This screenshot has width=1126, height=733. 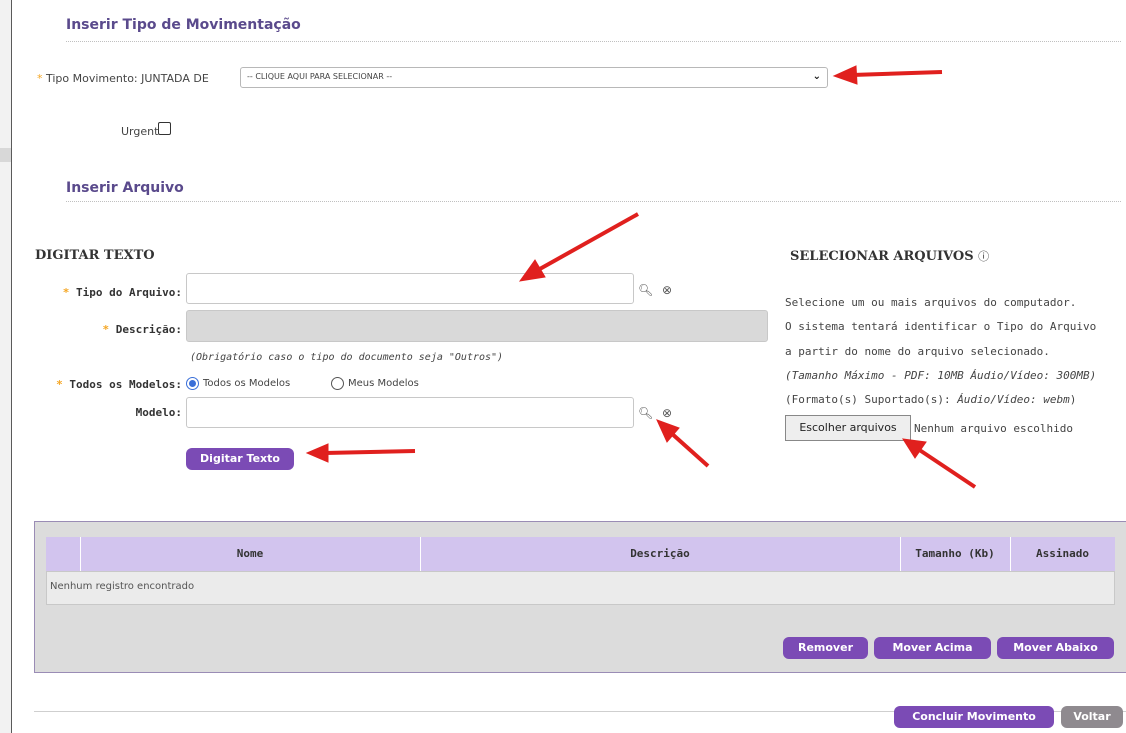 I want to click on arrow-head-modelo-icons, so click(x=668, y=431).